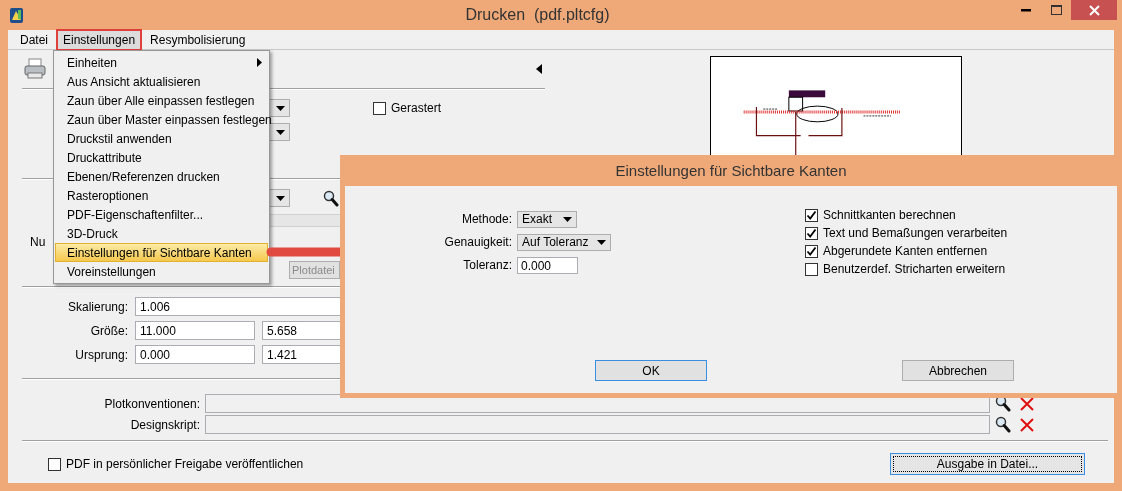  What do you see at coordinates (416, 108) in the screenshot?
I see `checkbox-label: Gerastert` at bounding box center [416, 108].